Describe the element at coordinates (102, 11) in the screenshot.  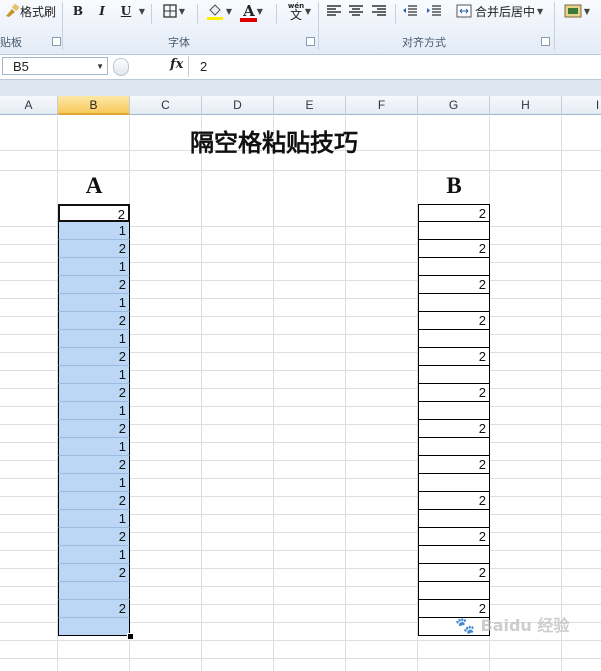
I see `italic-button: I` at that location.